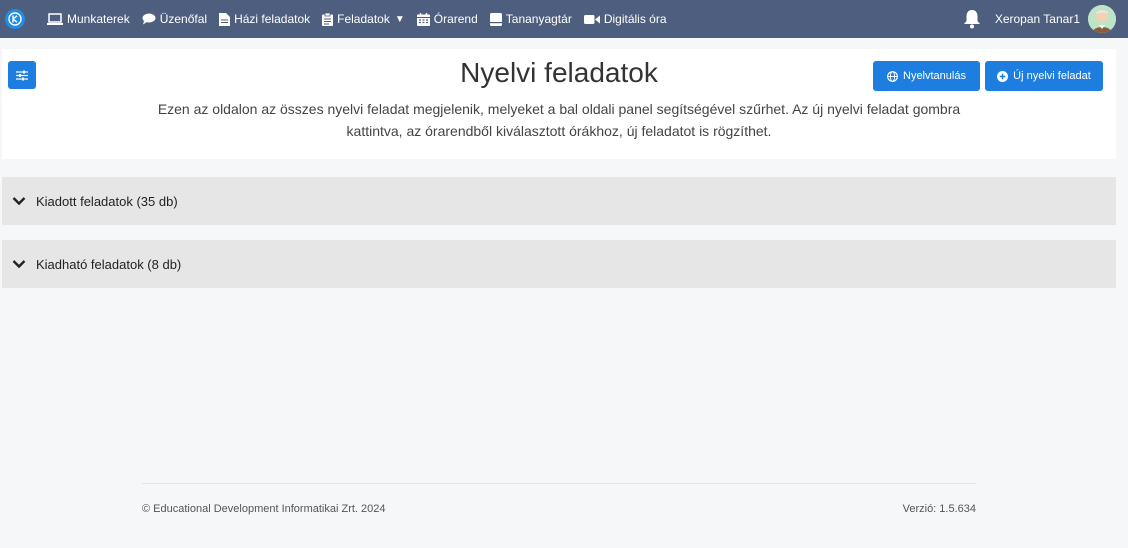 The height and width of the screenshot is (548, 1128). What do you see at coordinates (559, 483) in the screenshot?
I see `footer-divider` at bounding box center [559, 483].